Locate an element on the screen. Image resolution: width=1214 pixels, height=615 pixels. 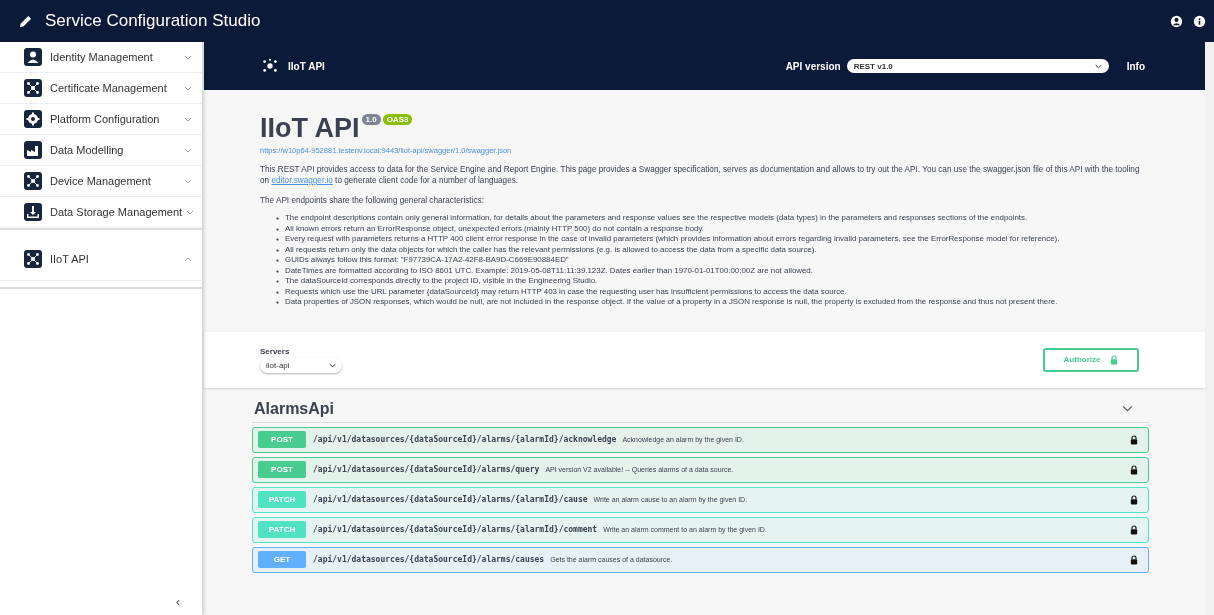
sidebar-item: Certificate Management is located at coordinates (101, 88).